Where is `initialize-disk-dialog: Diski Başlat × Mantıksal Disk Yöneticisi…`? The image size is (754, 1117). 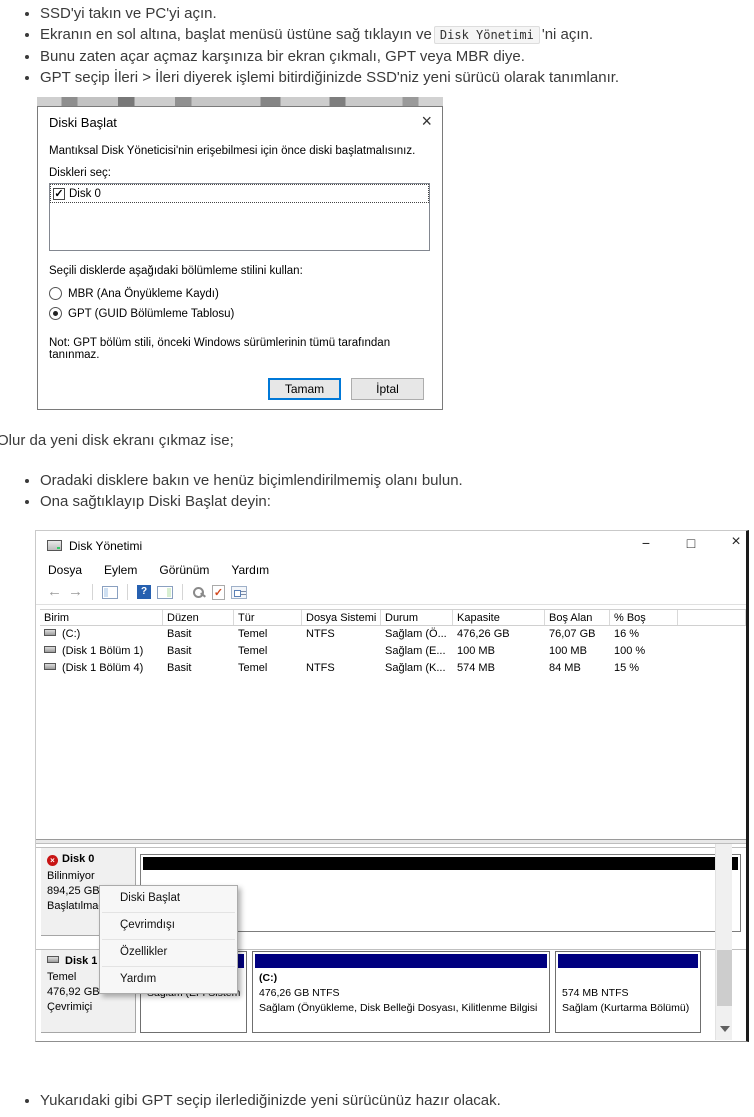
initialize-disk-dialog: Diski Başlat × Mantıksal Disk Yöneticisi… is located at coordinates (240, 258).